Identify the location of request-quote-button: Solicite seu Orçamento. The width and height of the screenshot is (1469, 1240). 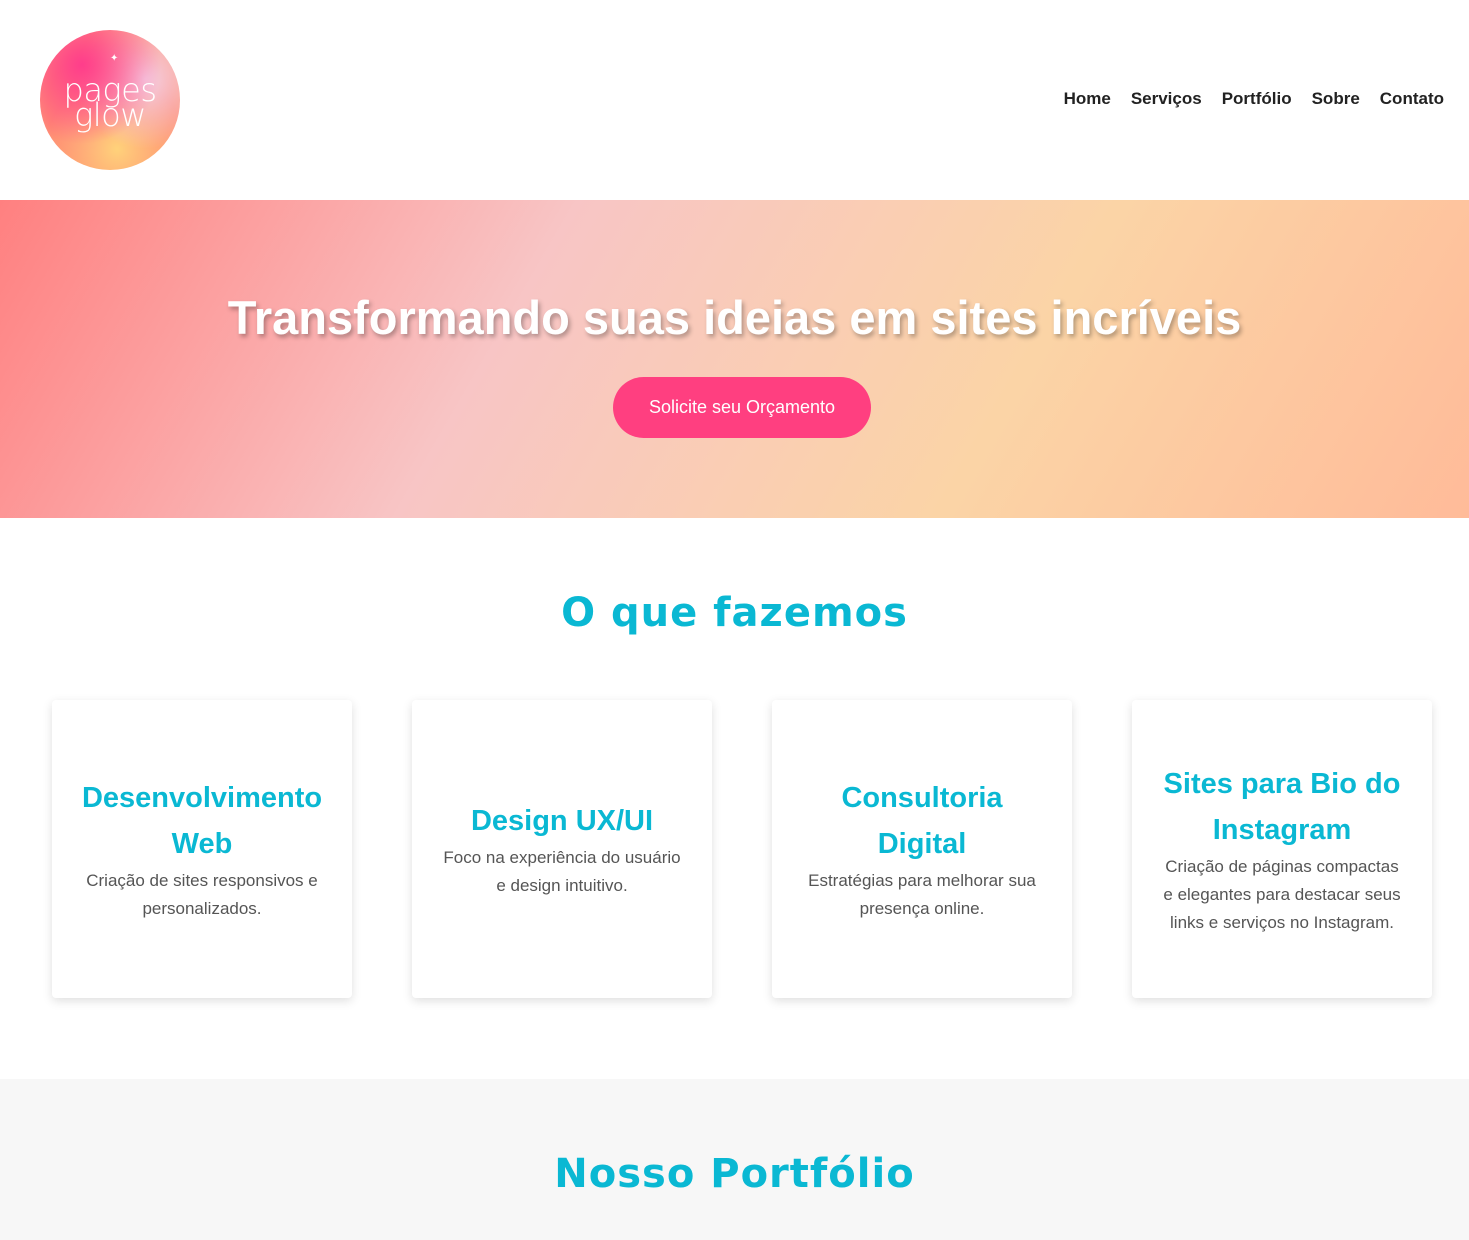
(742, 407).